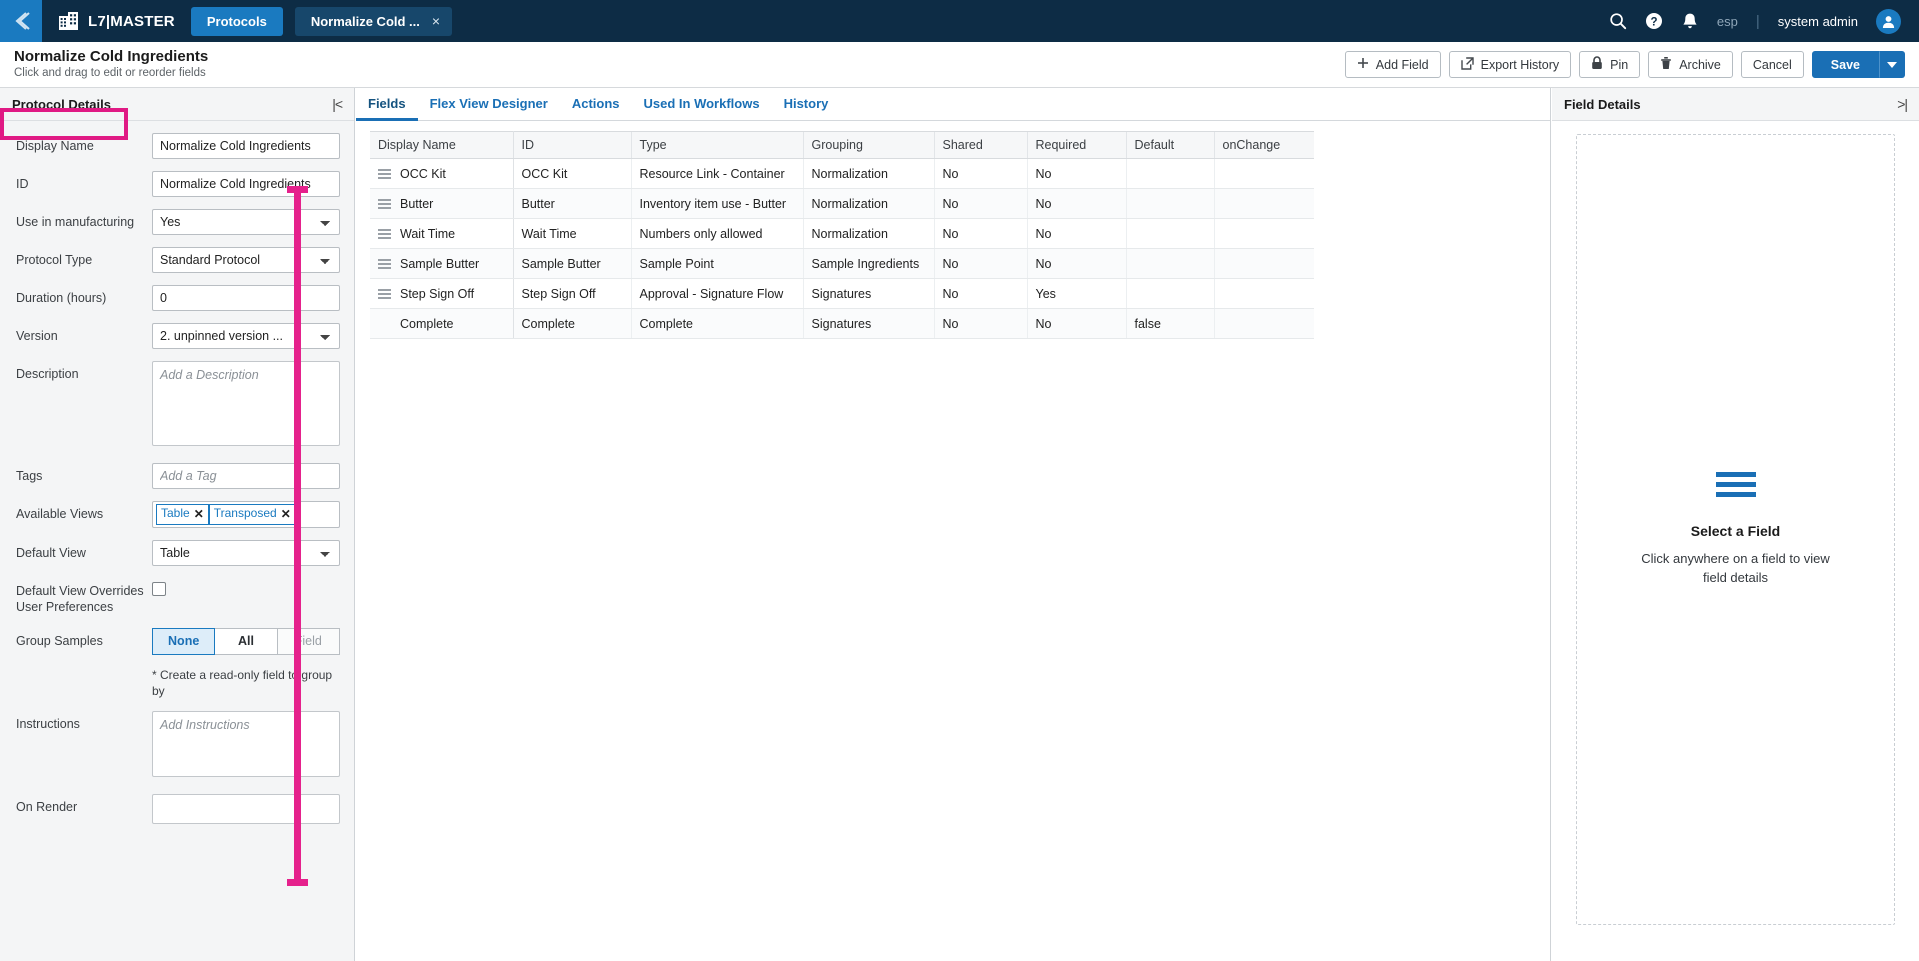  What do you see at coordinates (177, 597) in the screenshot?
I see `field-default-view-overrides: Default View Overrides User Preferences` at bounding box center [177, 597].